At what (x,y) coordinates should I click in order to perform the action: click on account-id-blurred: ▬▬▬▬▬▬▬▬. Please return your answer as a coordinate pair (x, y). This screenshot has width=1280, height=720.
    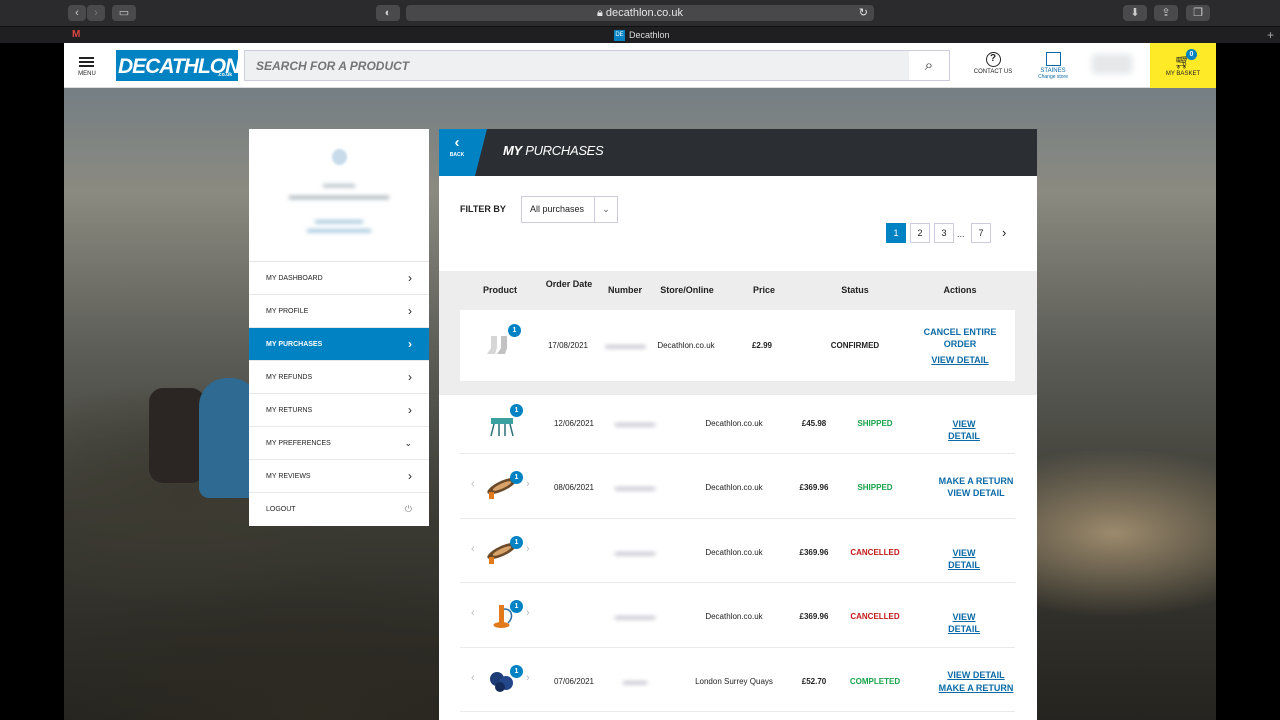
    Looking at the image, I should click on (339, 229).